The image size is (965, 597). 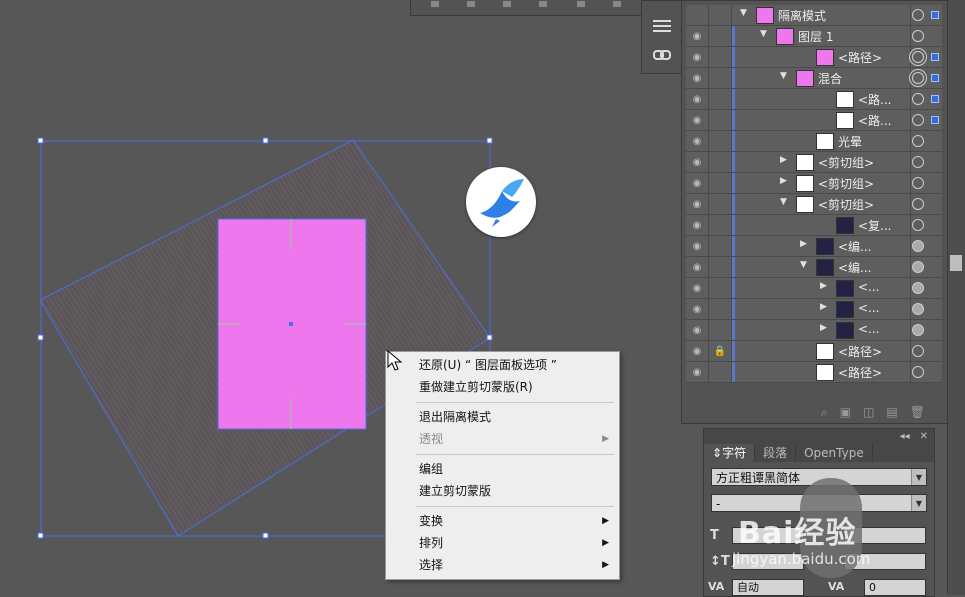 I want to click on tracking-field: 0, so click(x=895, y=587).